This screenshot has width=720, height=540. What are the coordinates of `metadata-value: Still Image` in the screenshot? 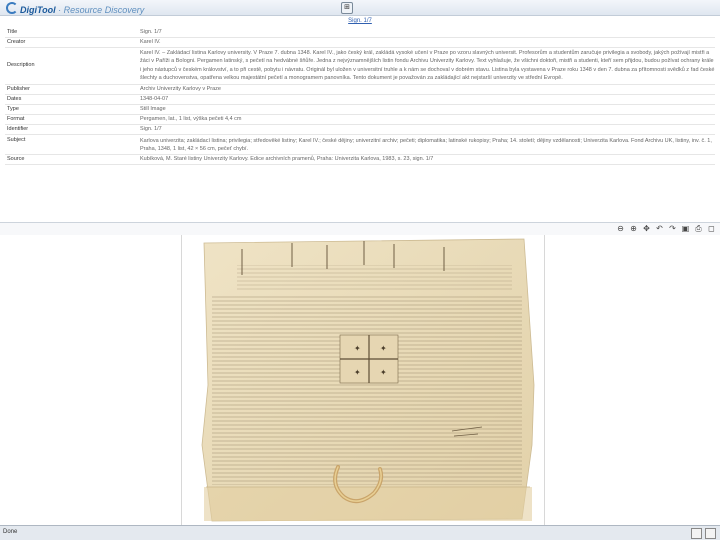 It's located at (153, 108).